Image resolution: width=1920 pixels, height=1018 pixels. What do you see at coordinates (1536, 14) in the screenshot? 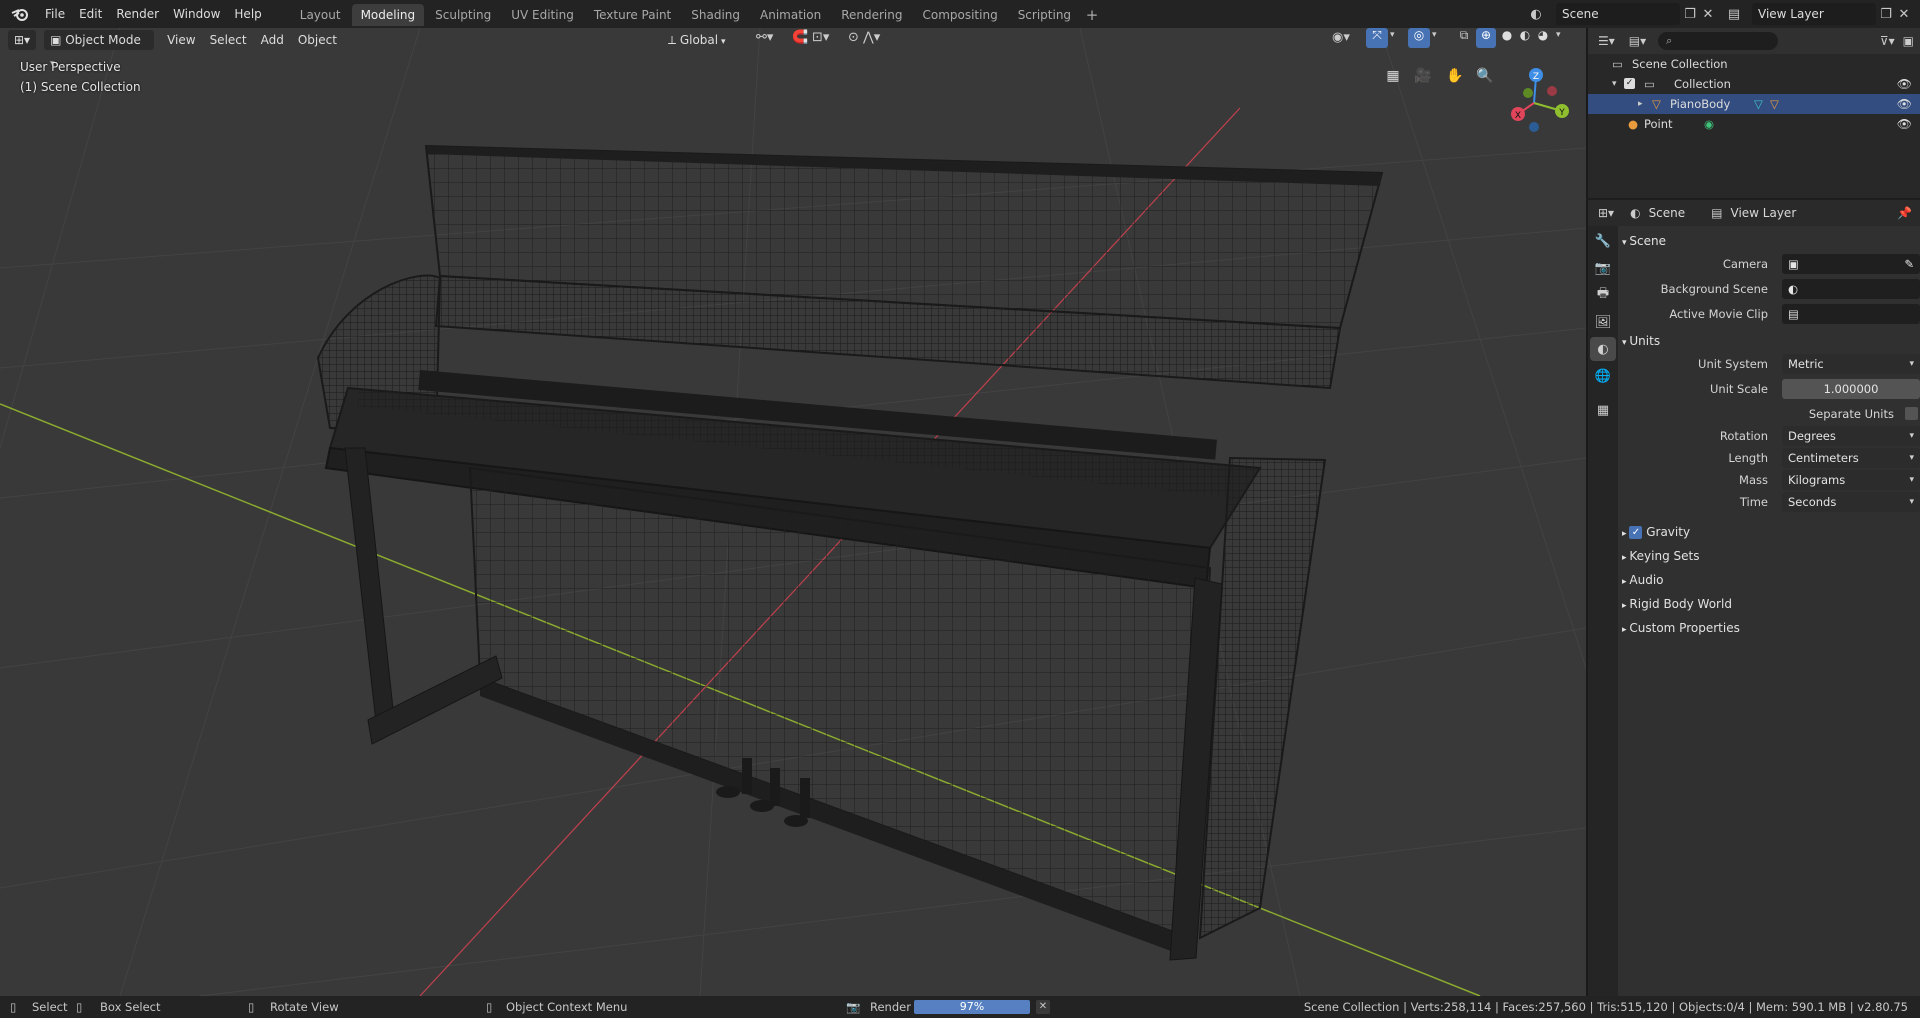
I see `scene-selector-icon: ◐` at bounding box center [1536, 14].